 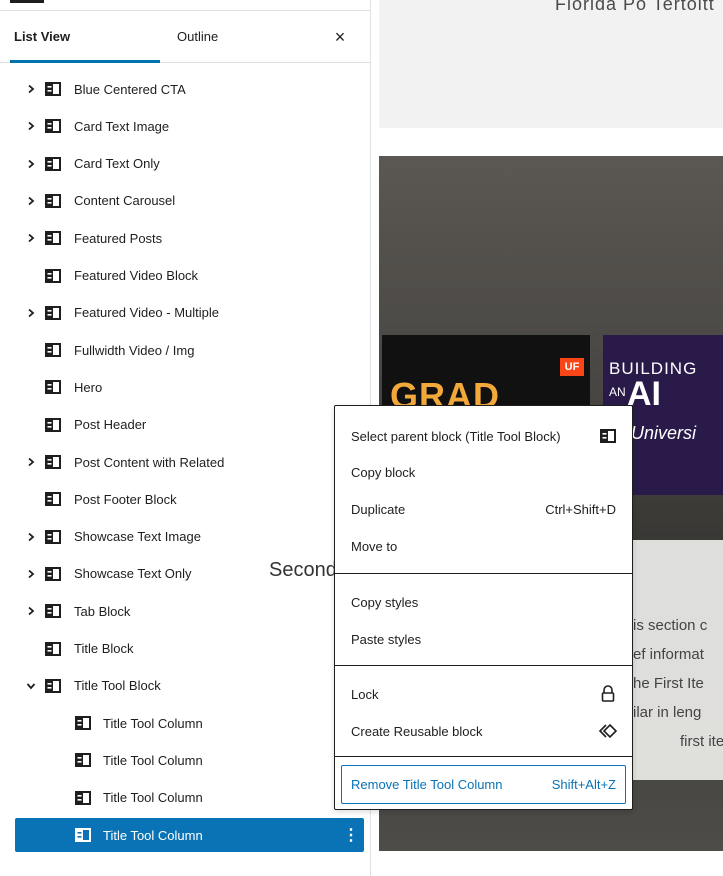 What do you see at coordinates (189, 537) in the screenshot?
I see `list-view-row: Showcase Text Image` at bounding box center [189, 537].